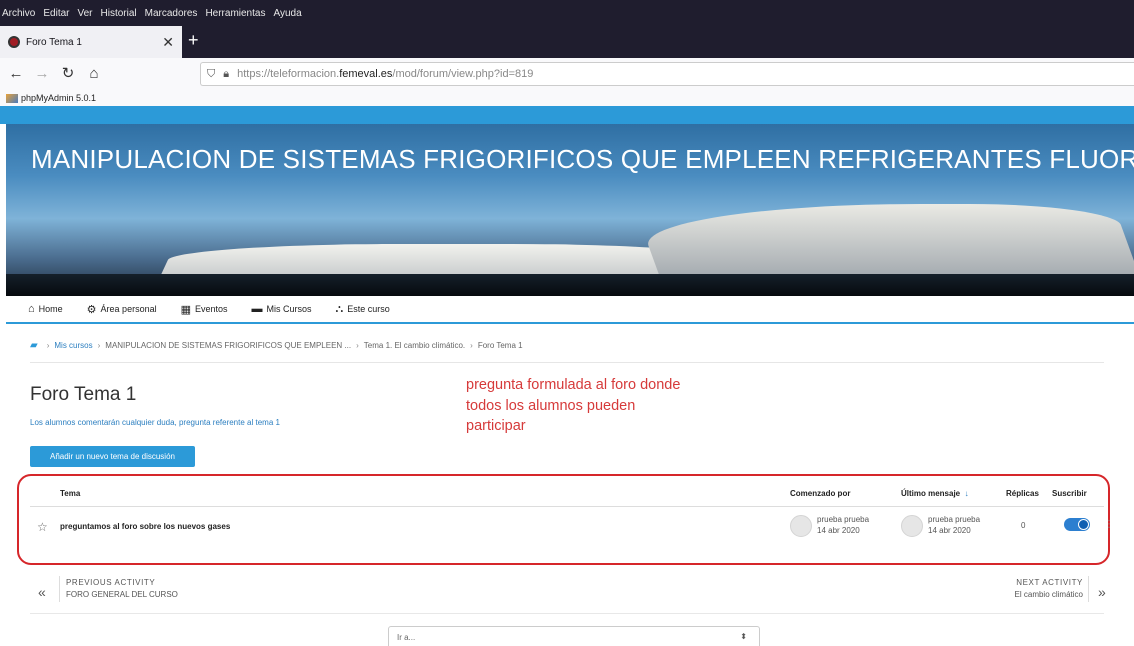 The image size is (1134, 646). Describe the element at coordinates (567, 42) in the screenshot. I see `tab-bar: Foro Tema 1 ✕ +` at that location.